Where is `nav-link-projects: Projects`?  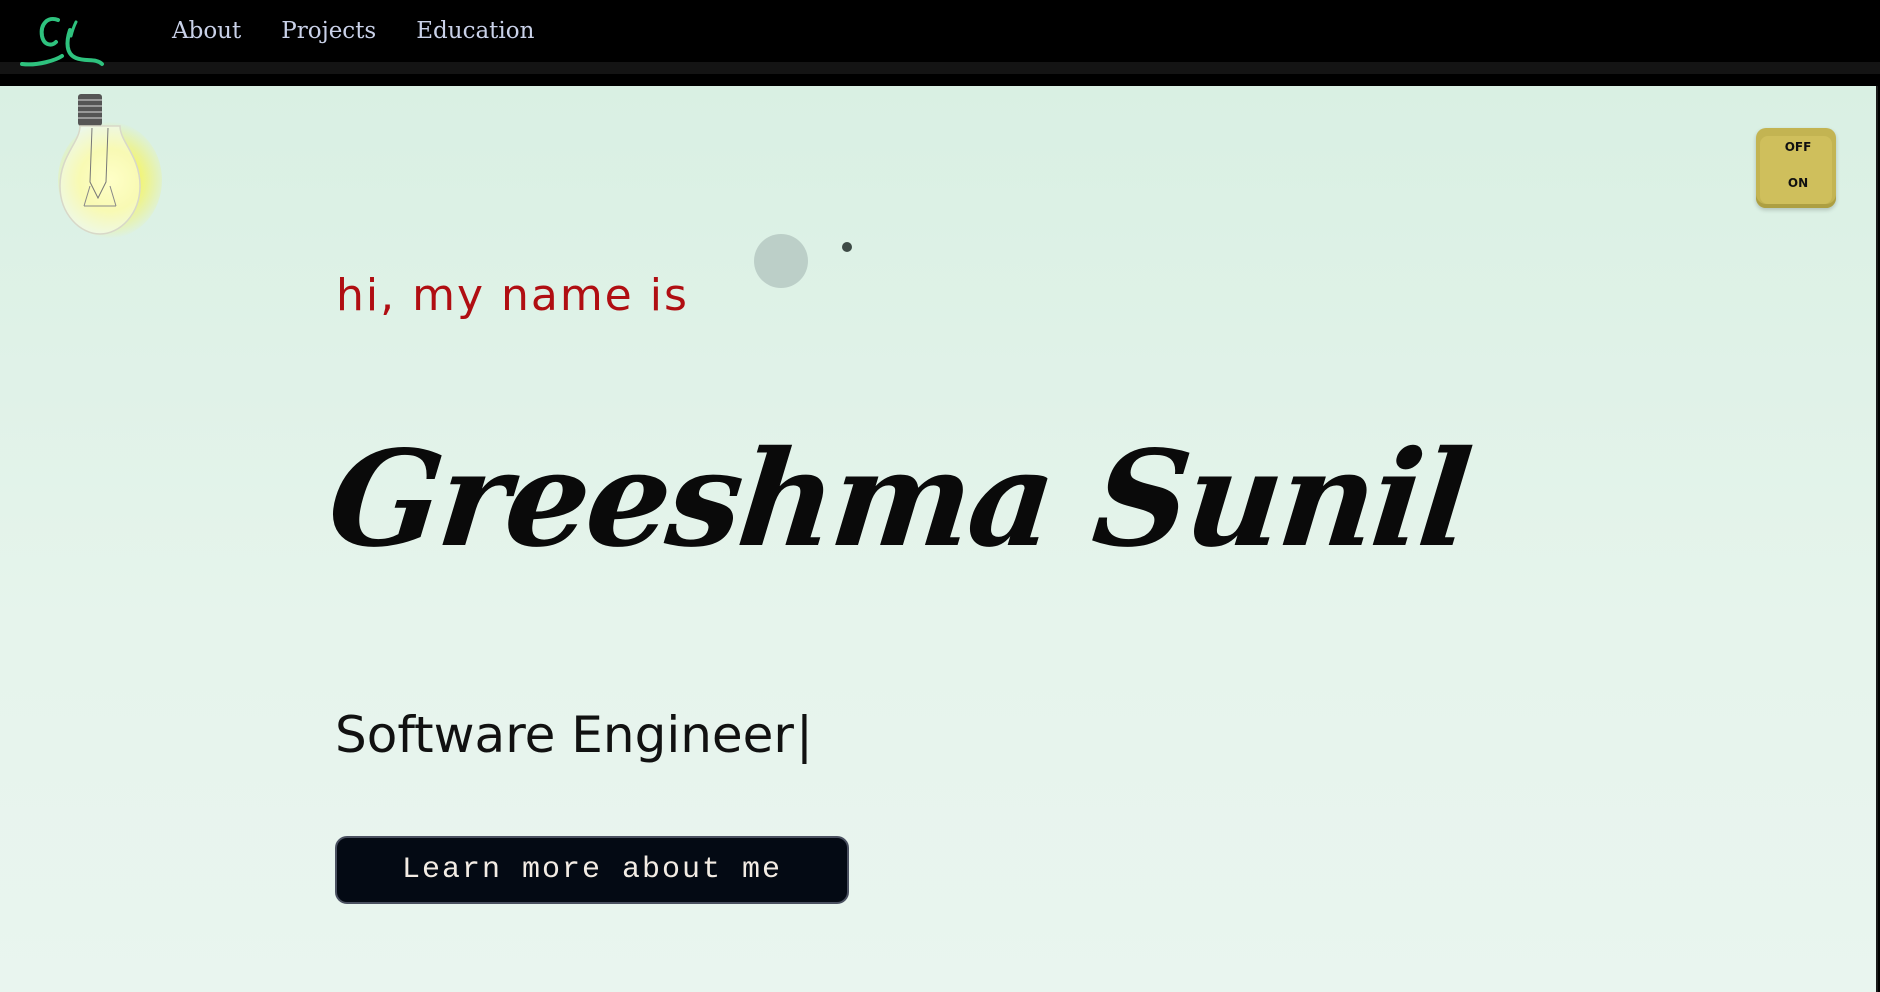
nav-link-projects: Projects is located at coordinates (328, 31).